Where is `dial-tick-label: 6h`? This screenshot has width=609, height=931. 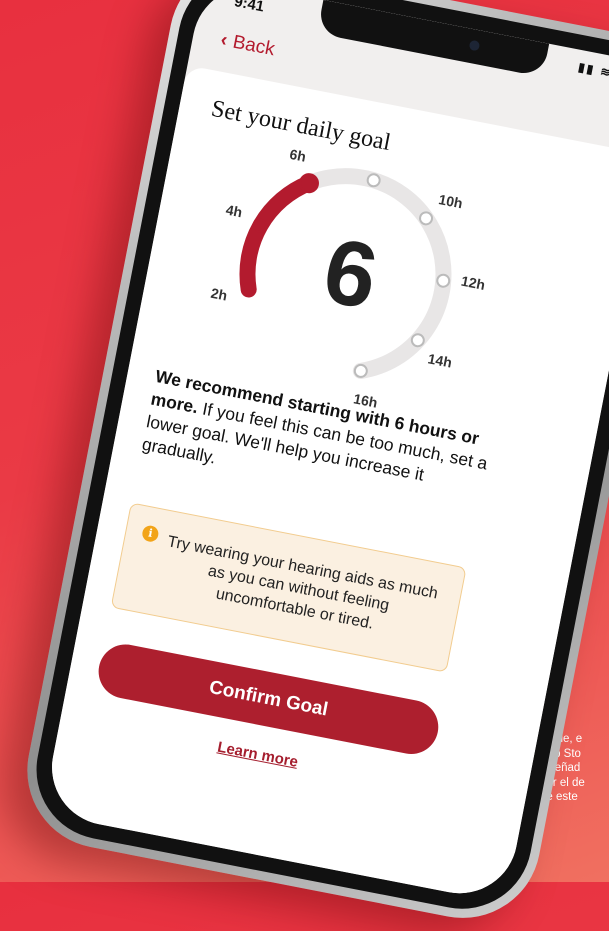 dial-tick-label: 6h is located at coordinates (297, 155).